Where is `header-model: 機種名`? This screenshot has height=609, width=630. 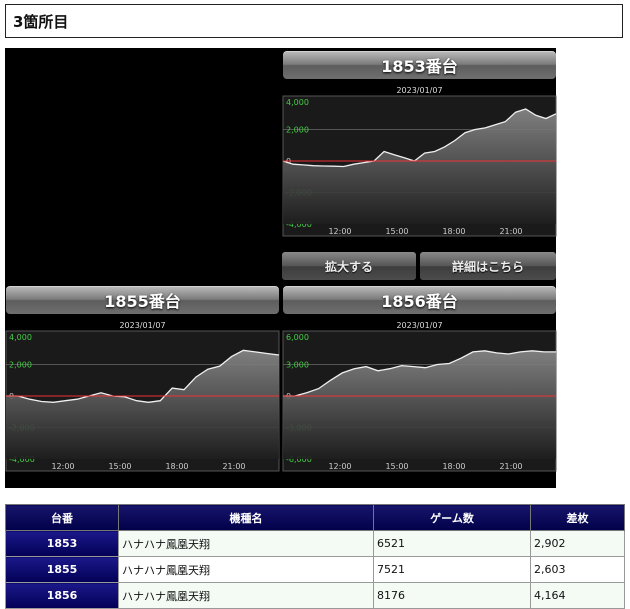
header-model: 機種名 is located at coordinates (246, 517).